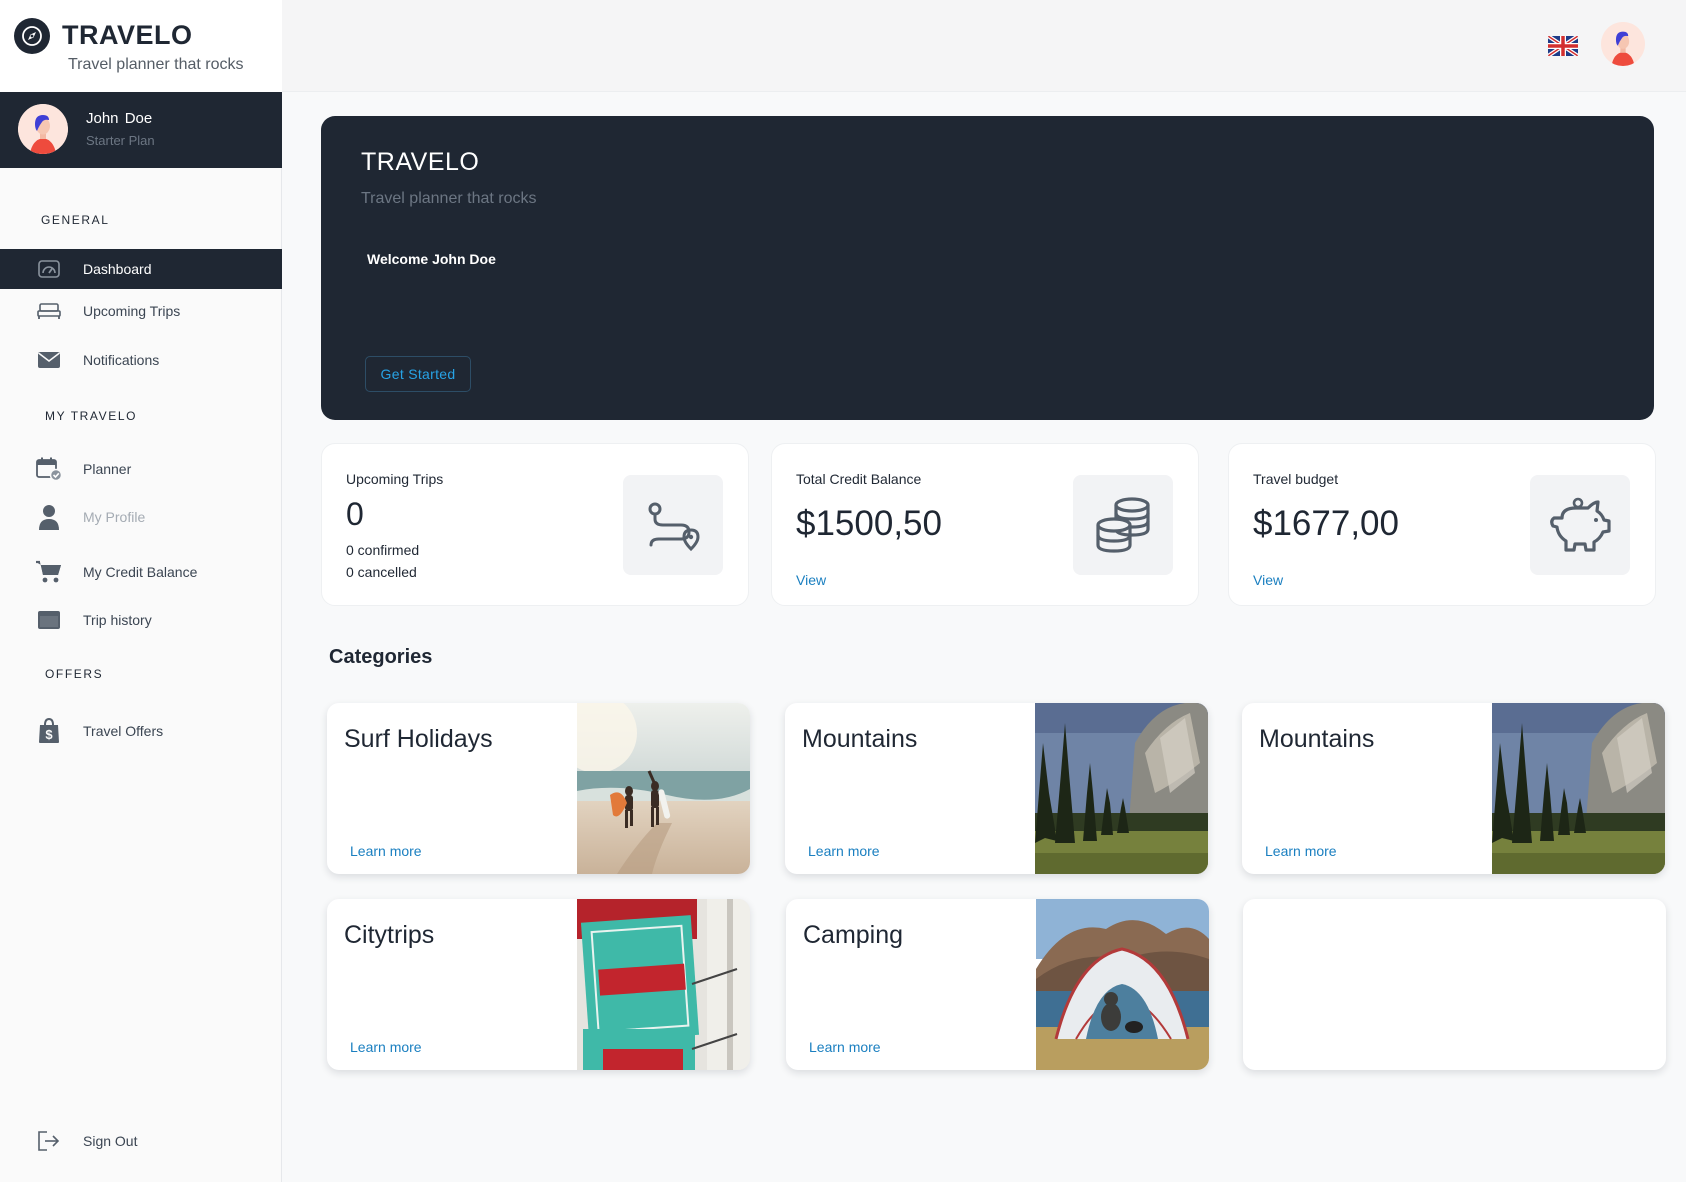 This screenshot has width=1686, height=1182. What do you see at coordinates (389, 935) in the screenshot?
I see `category-title: Citytrips` at bounding box center [389, 935].